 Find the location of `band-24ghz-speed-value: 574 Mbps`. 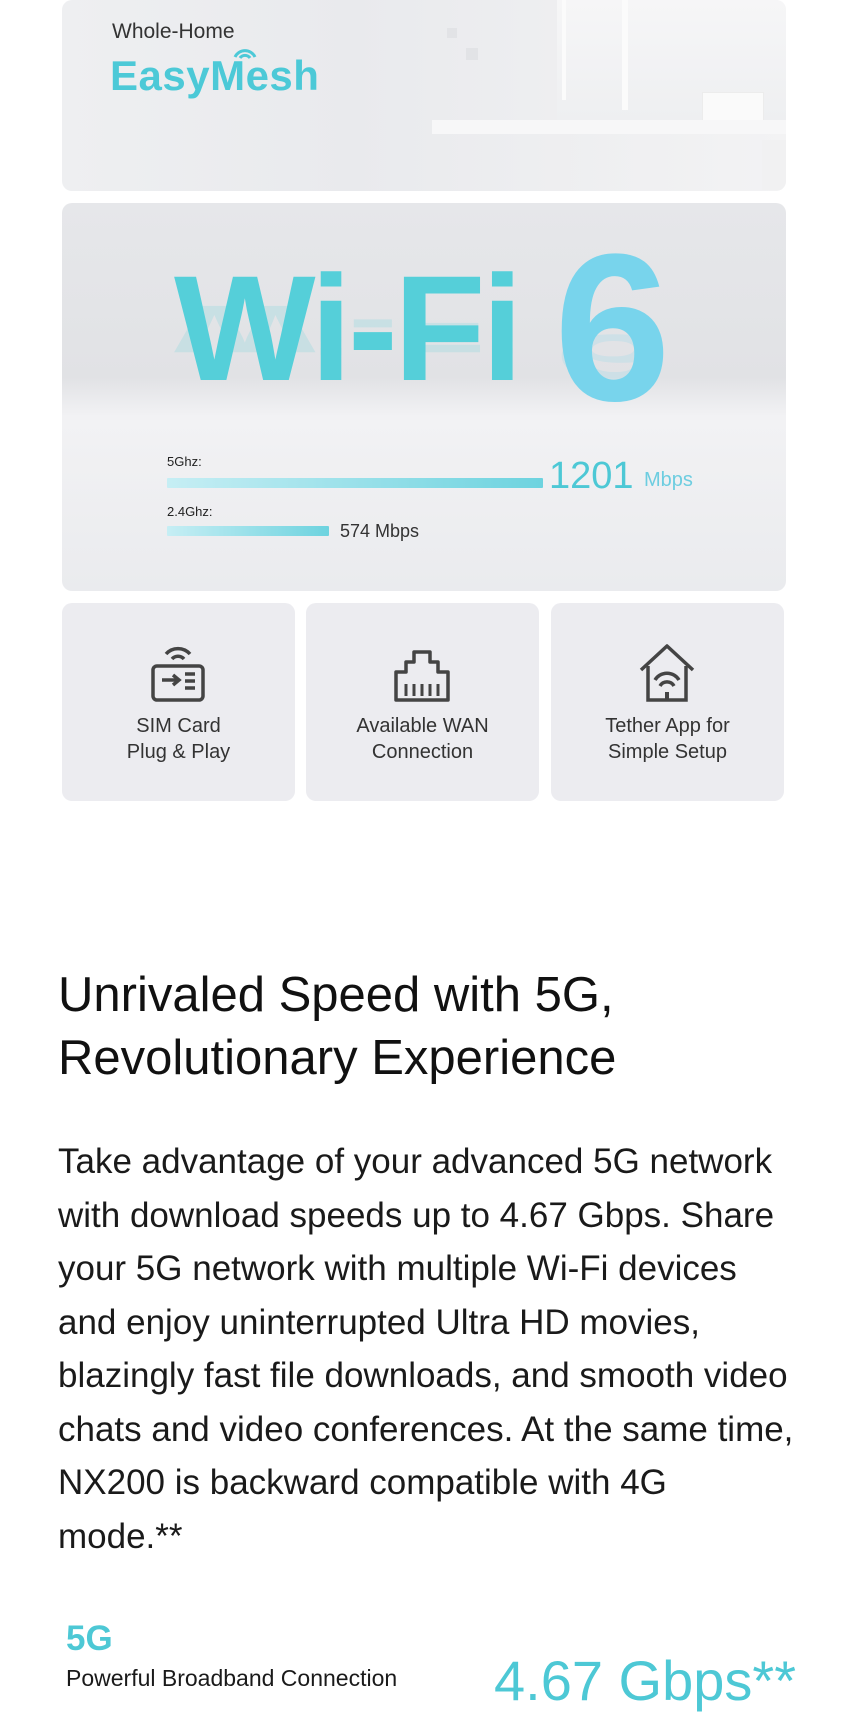

band-24ghz-speed-value: 574 Mbps is located at coordinates (380, 531).